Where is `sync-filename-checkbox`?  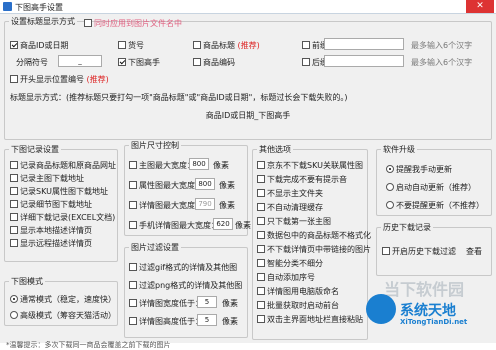 sync-filename-checkbox is located at coordinates (88, 23).